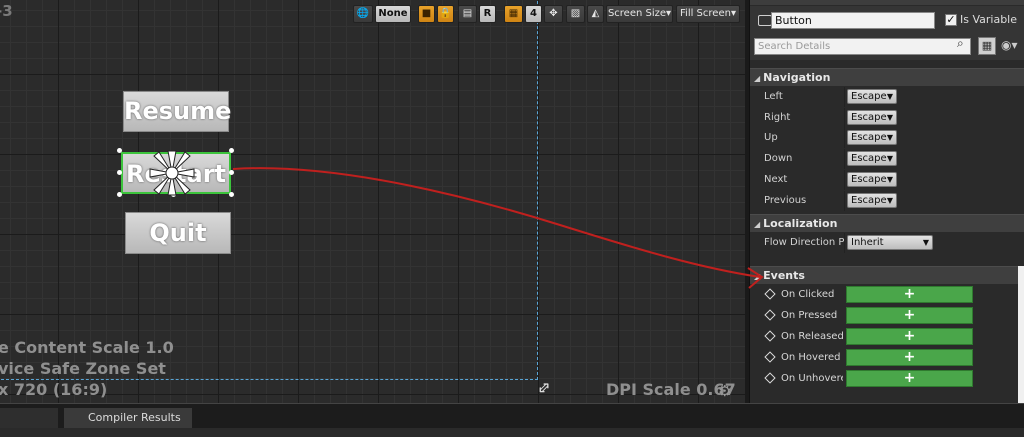  Describe the element at coordinates (773, 96) in the screenshot. I see `nav-label: Left` at that location.